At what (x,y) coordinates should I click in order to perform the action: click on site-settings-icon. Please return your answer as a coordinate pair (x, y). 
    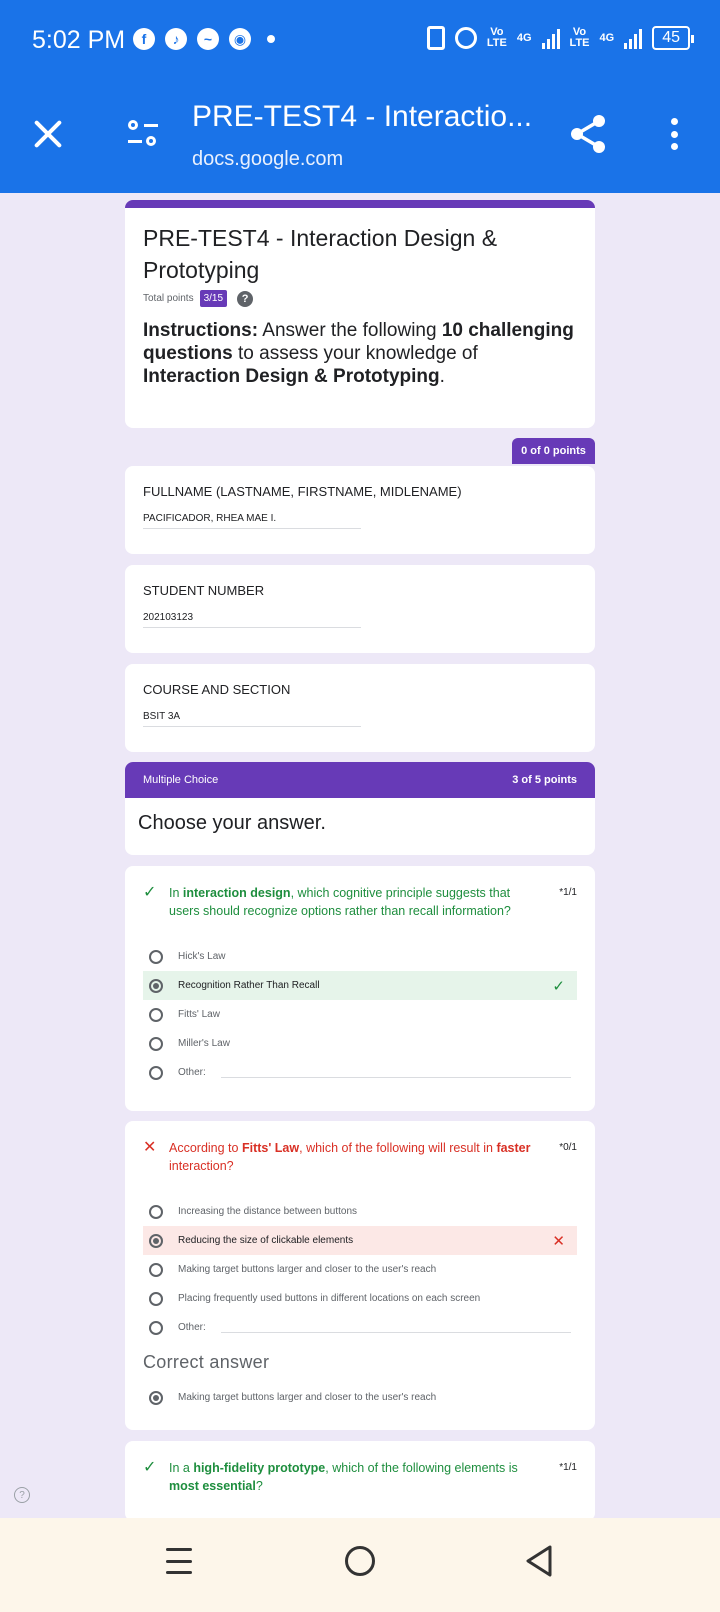
    Looking at the image, I should click on (144, 134).